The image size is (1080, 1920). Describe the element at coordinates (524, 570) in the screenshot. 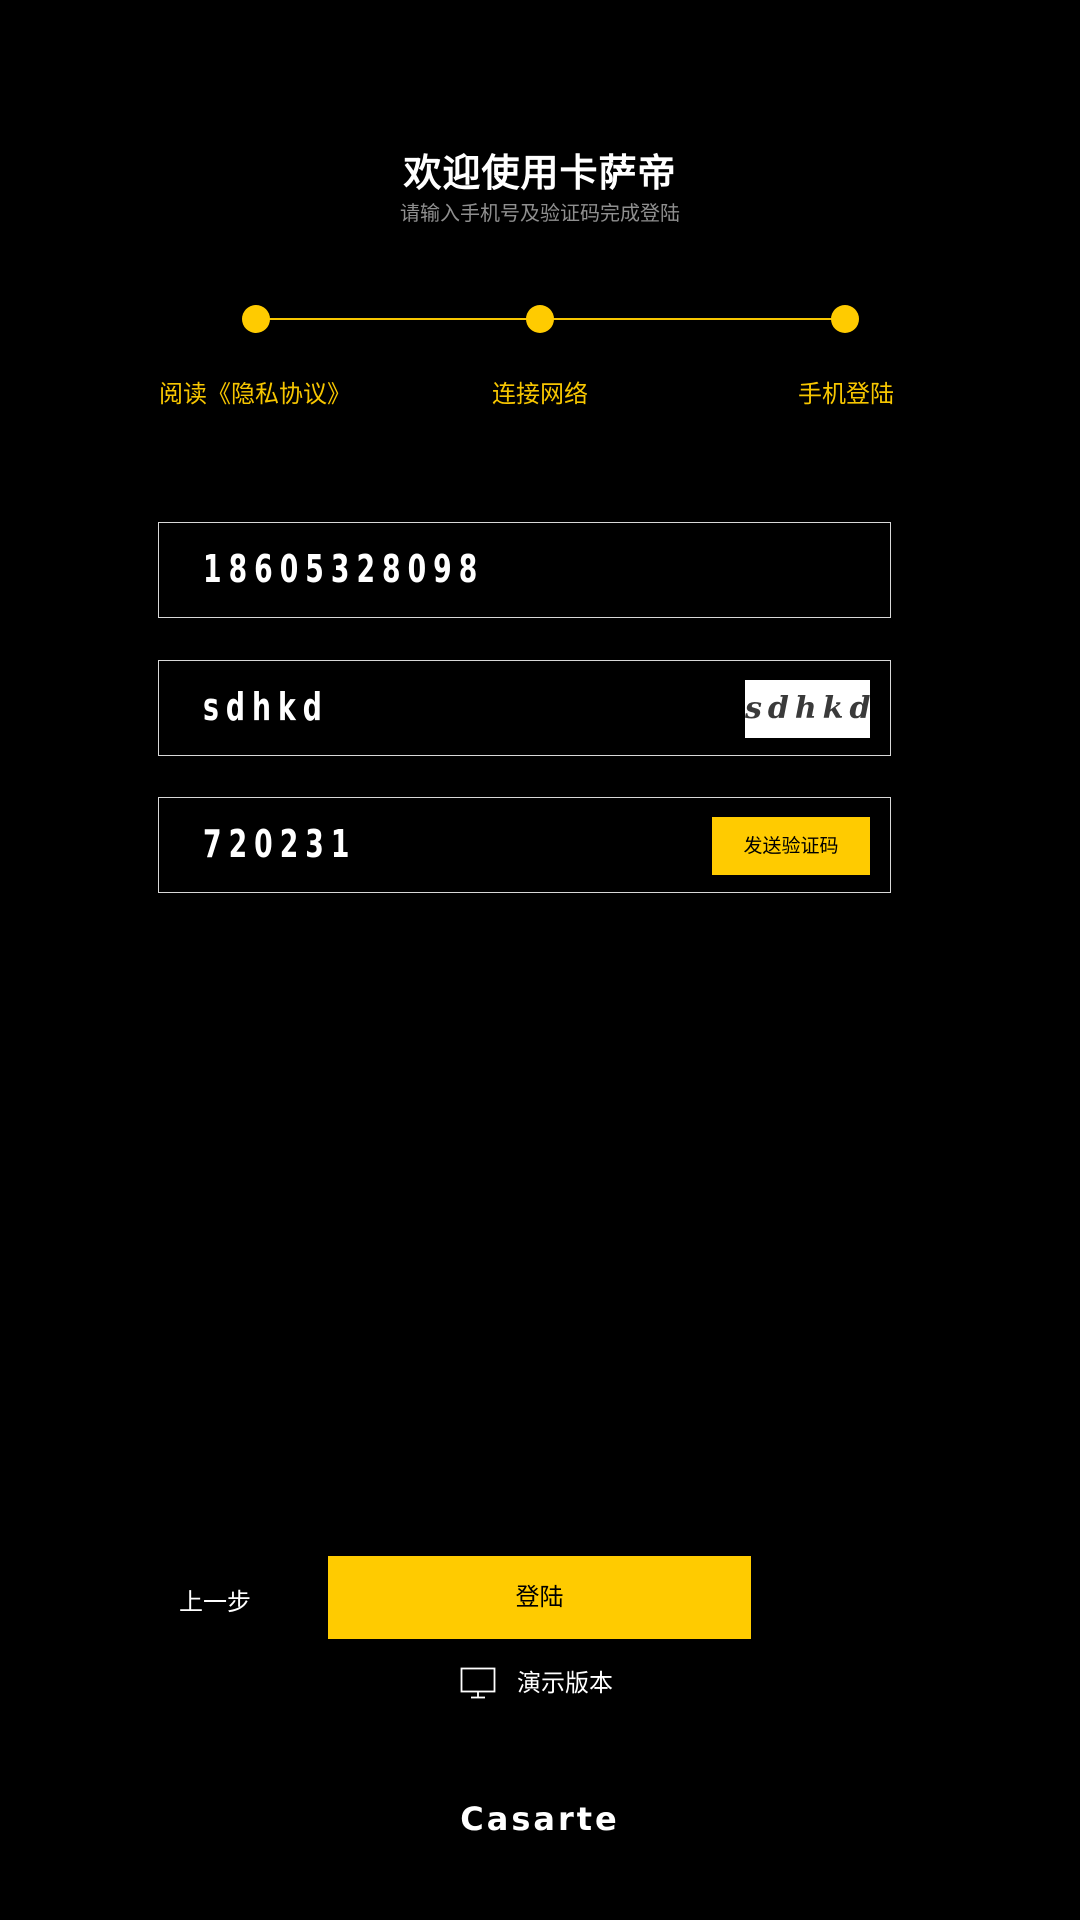

I see `phone-field: 18605328098` at that location.